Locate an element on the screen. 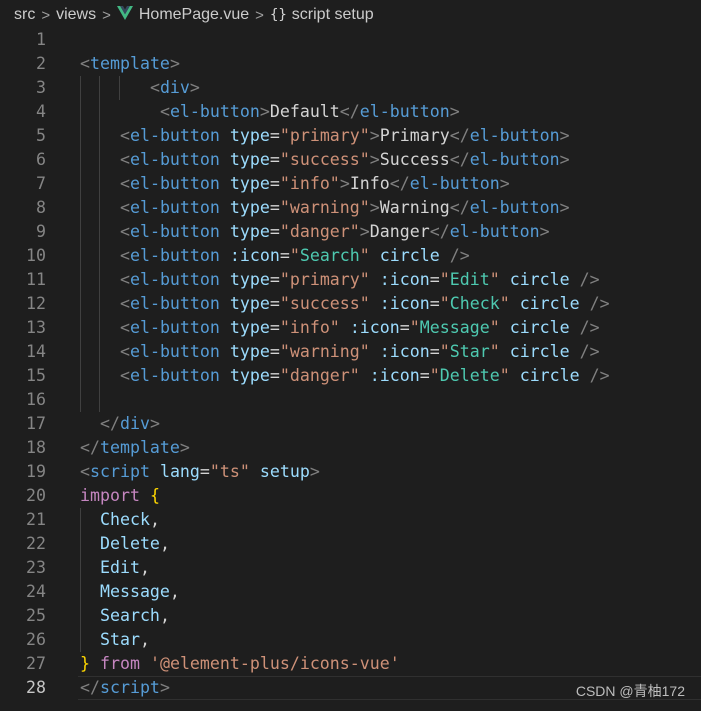 Image resolution: width=701 pixels, height=711 pixels. line-number: 20 is located at coordinates (36, 495).